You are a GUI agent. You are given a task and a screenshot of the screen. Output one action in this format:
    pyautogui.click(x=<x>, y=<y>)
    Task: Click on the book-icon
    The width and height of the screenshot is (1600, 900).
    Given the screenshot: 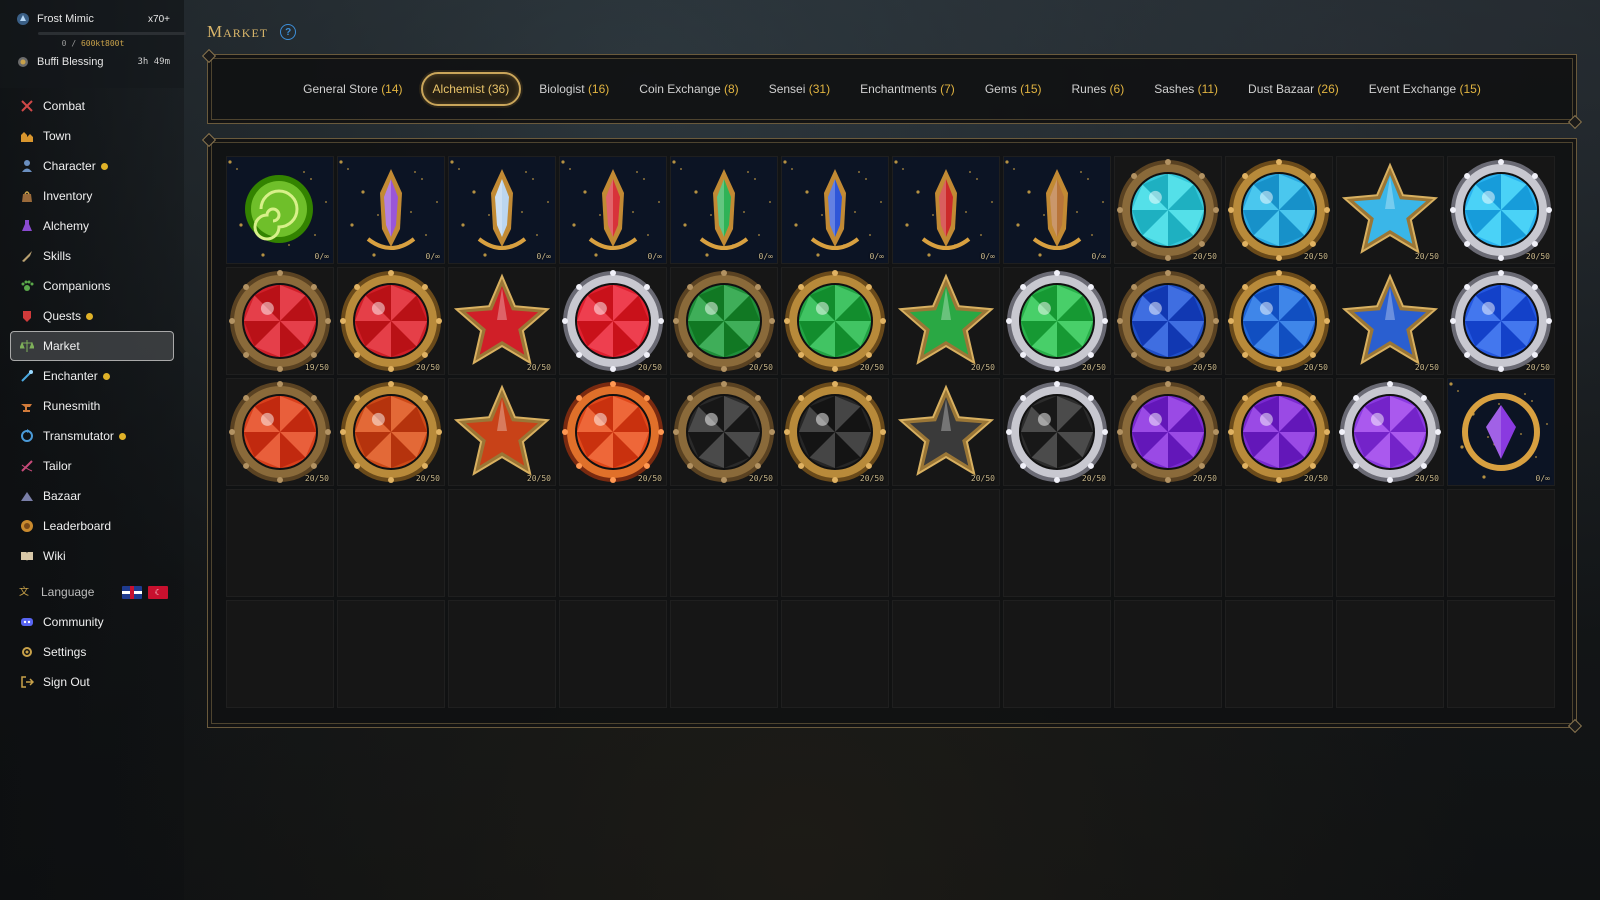 What is the action you would take?
    pyautogui.click(x=27, y=556)
    